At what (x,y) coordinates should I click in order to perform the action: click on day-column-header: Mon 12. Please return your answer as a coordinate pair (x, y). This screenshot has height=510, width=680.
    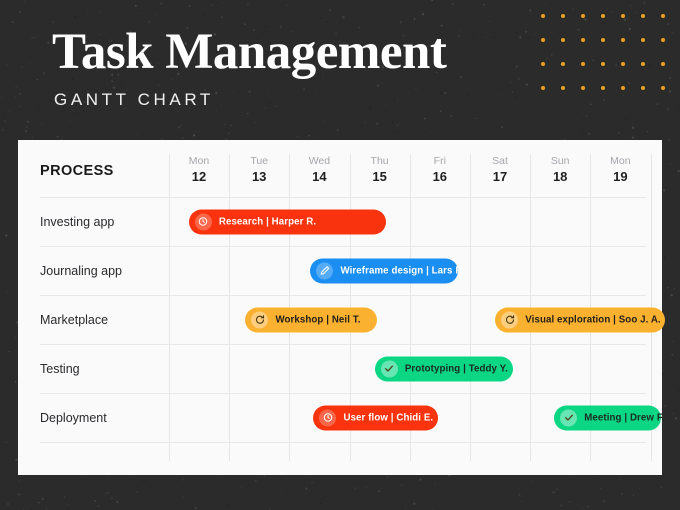
    Looking at the image, I should click on (199, 170).